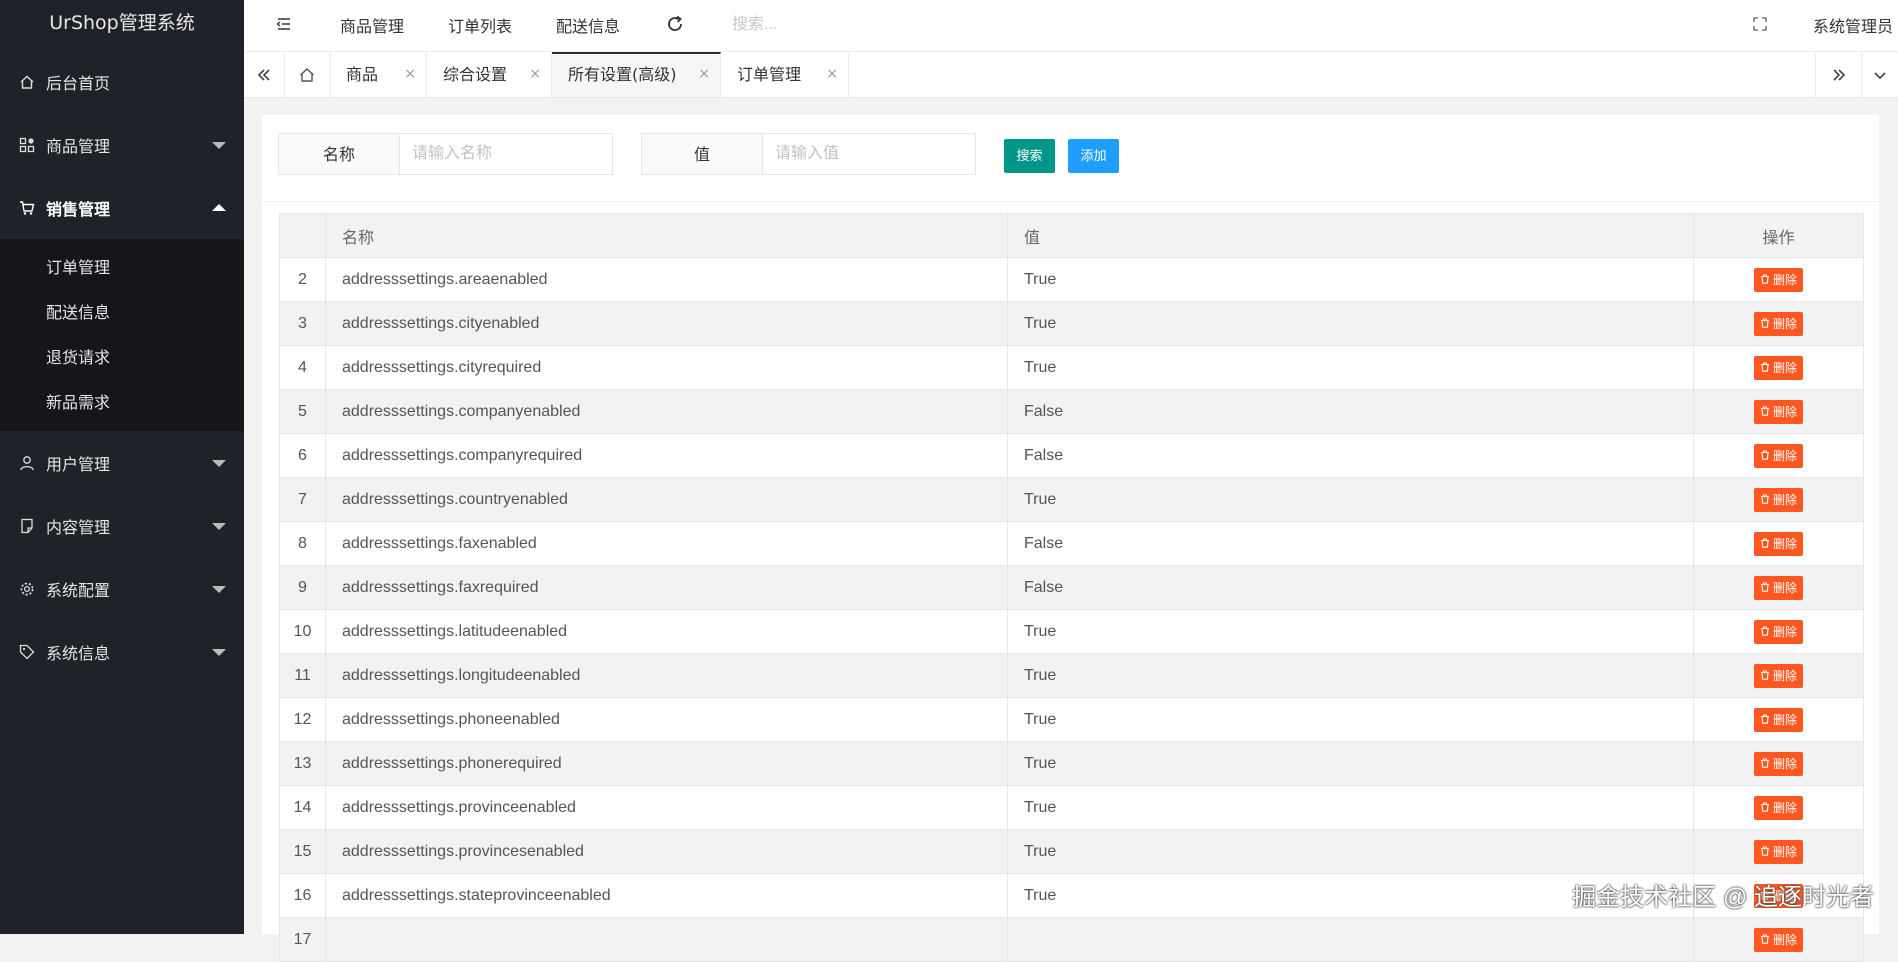  I want to click on top-header: 商品管理 订单列表 配送信息 系统管理员, so click(1071, 26).